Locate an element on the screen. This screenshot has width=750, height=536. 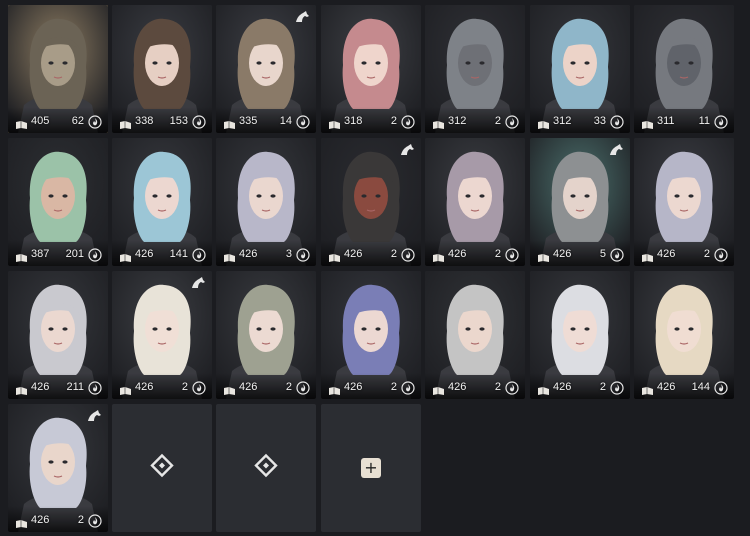
energy-count: 33 is located at coordinates (599, 121).